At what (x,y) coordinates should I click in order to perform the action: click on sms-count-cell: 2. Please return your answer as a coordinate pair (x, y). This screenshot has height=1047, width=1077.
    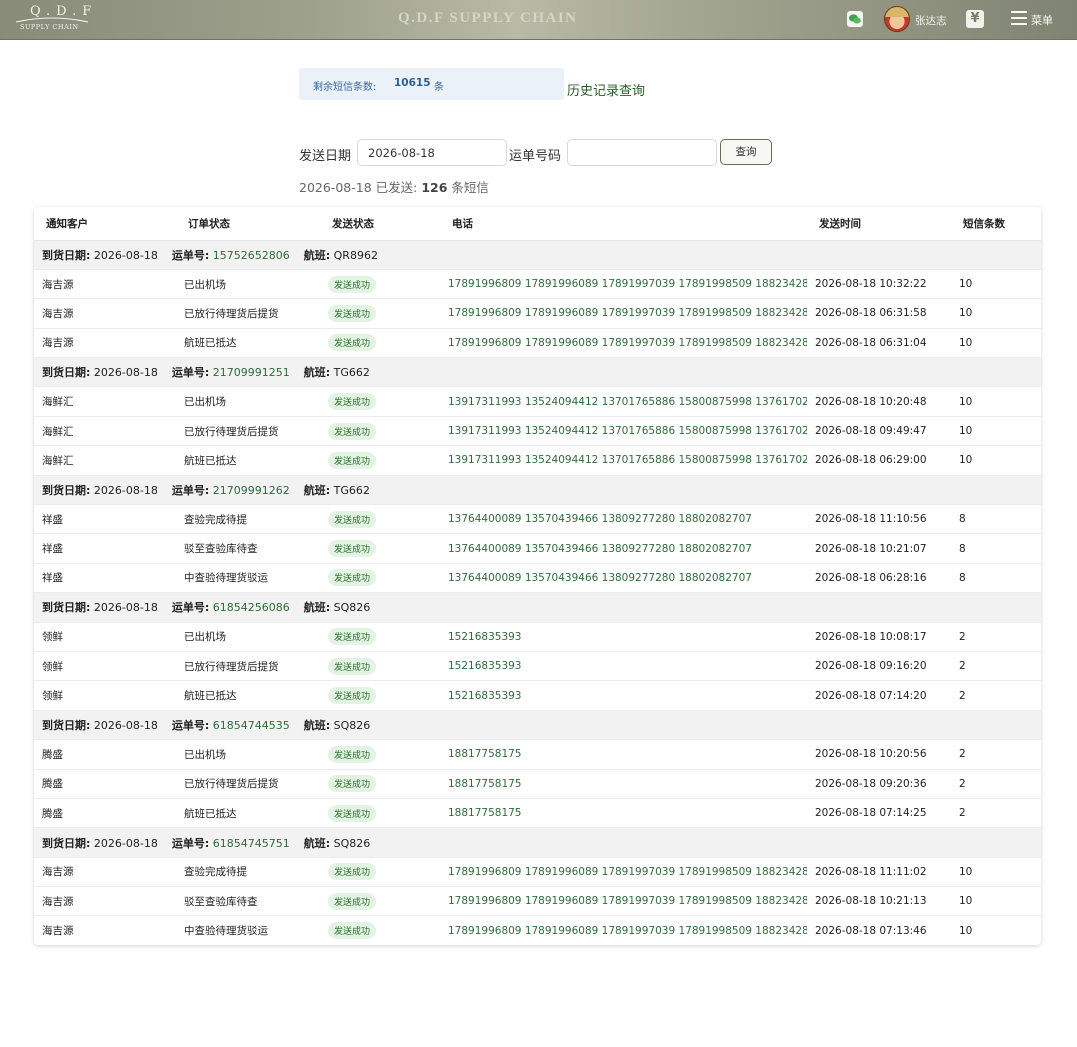
    Looking at the image, I should click on (996, 754).